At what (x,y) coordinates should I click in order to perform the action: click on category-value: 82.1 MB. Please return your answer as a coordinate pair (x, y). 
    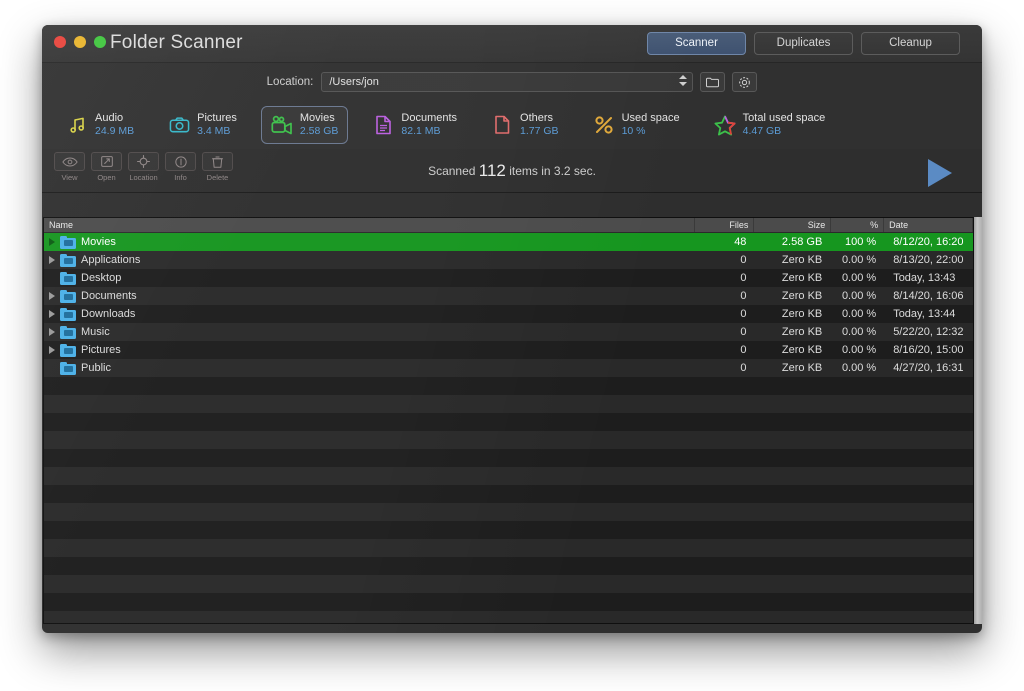
    Looking at the image, I should click on (421, 131).